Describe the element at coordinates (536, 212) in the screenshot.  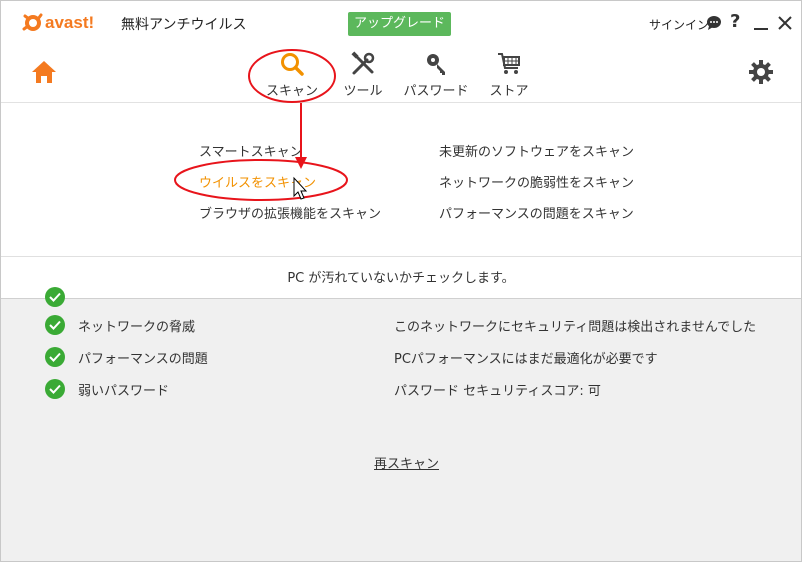
I see `menu-performance-scan: パフォーマンスの問題をスキャン` at that location.